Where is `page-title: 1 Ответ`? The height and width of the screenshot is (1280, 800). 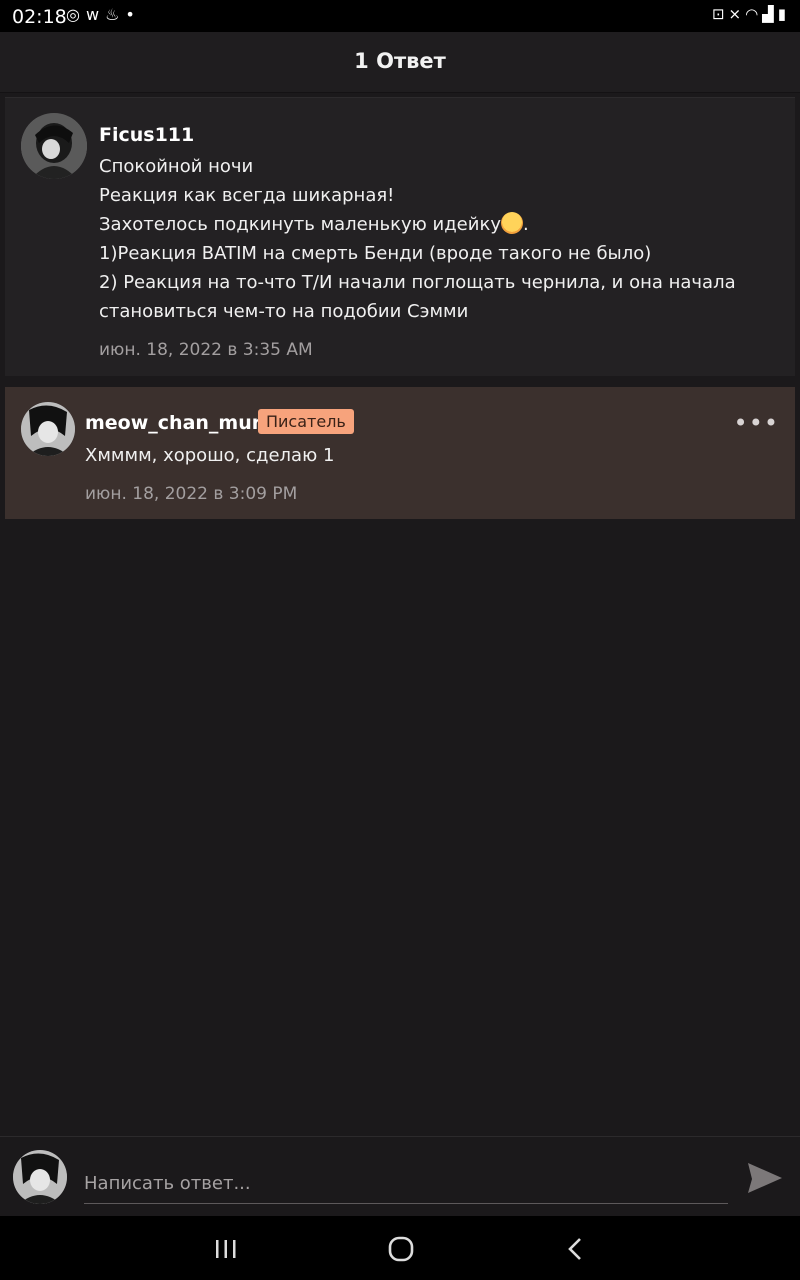
page-title: 1 Ответ is located at coordinates (400, 61).